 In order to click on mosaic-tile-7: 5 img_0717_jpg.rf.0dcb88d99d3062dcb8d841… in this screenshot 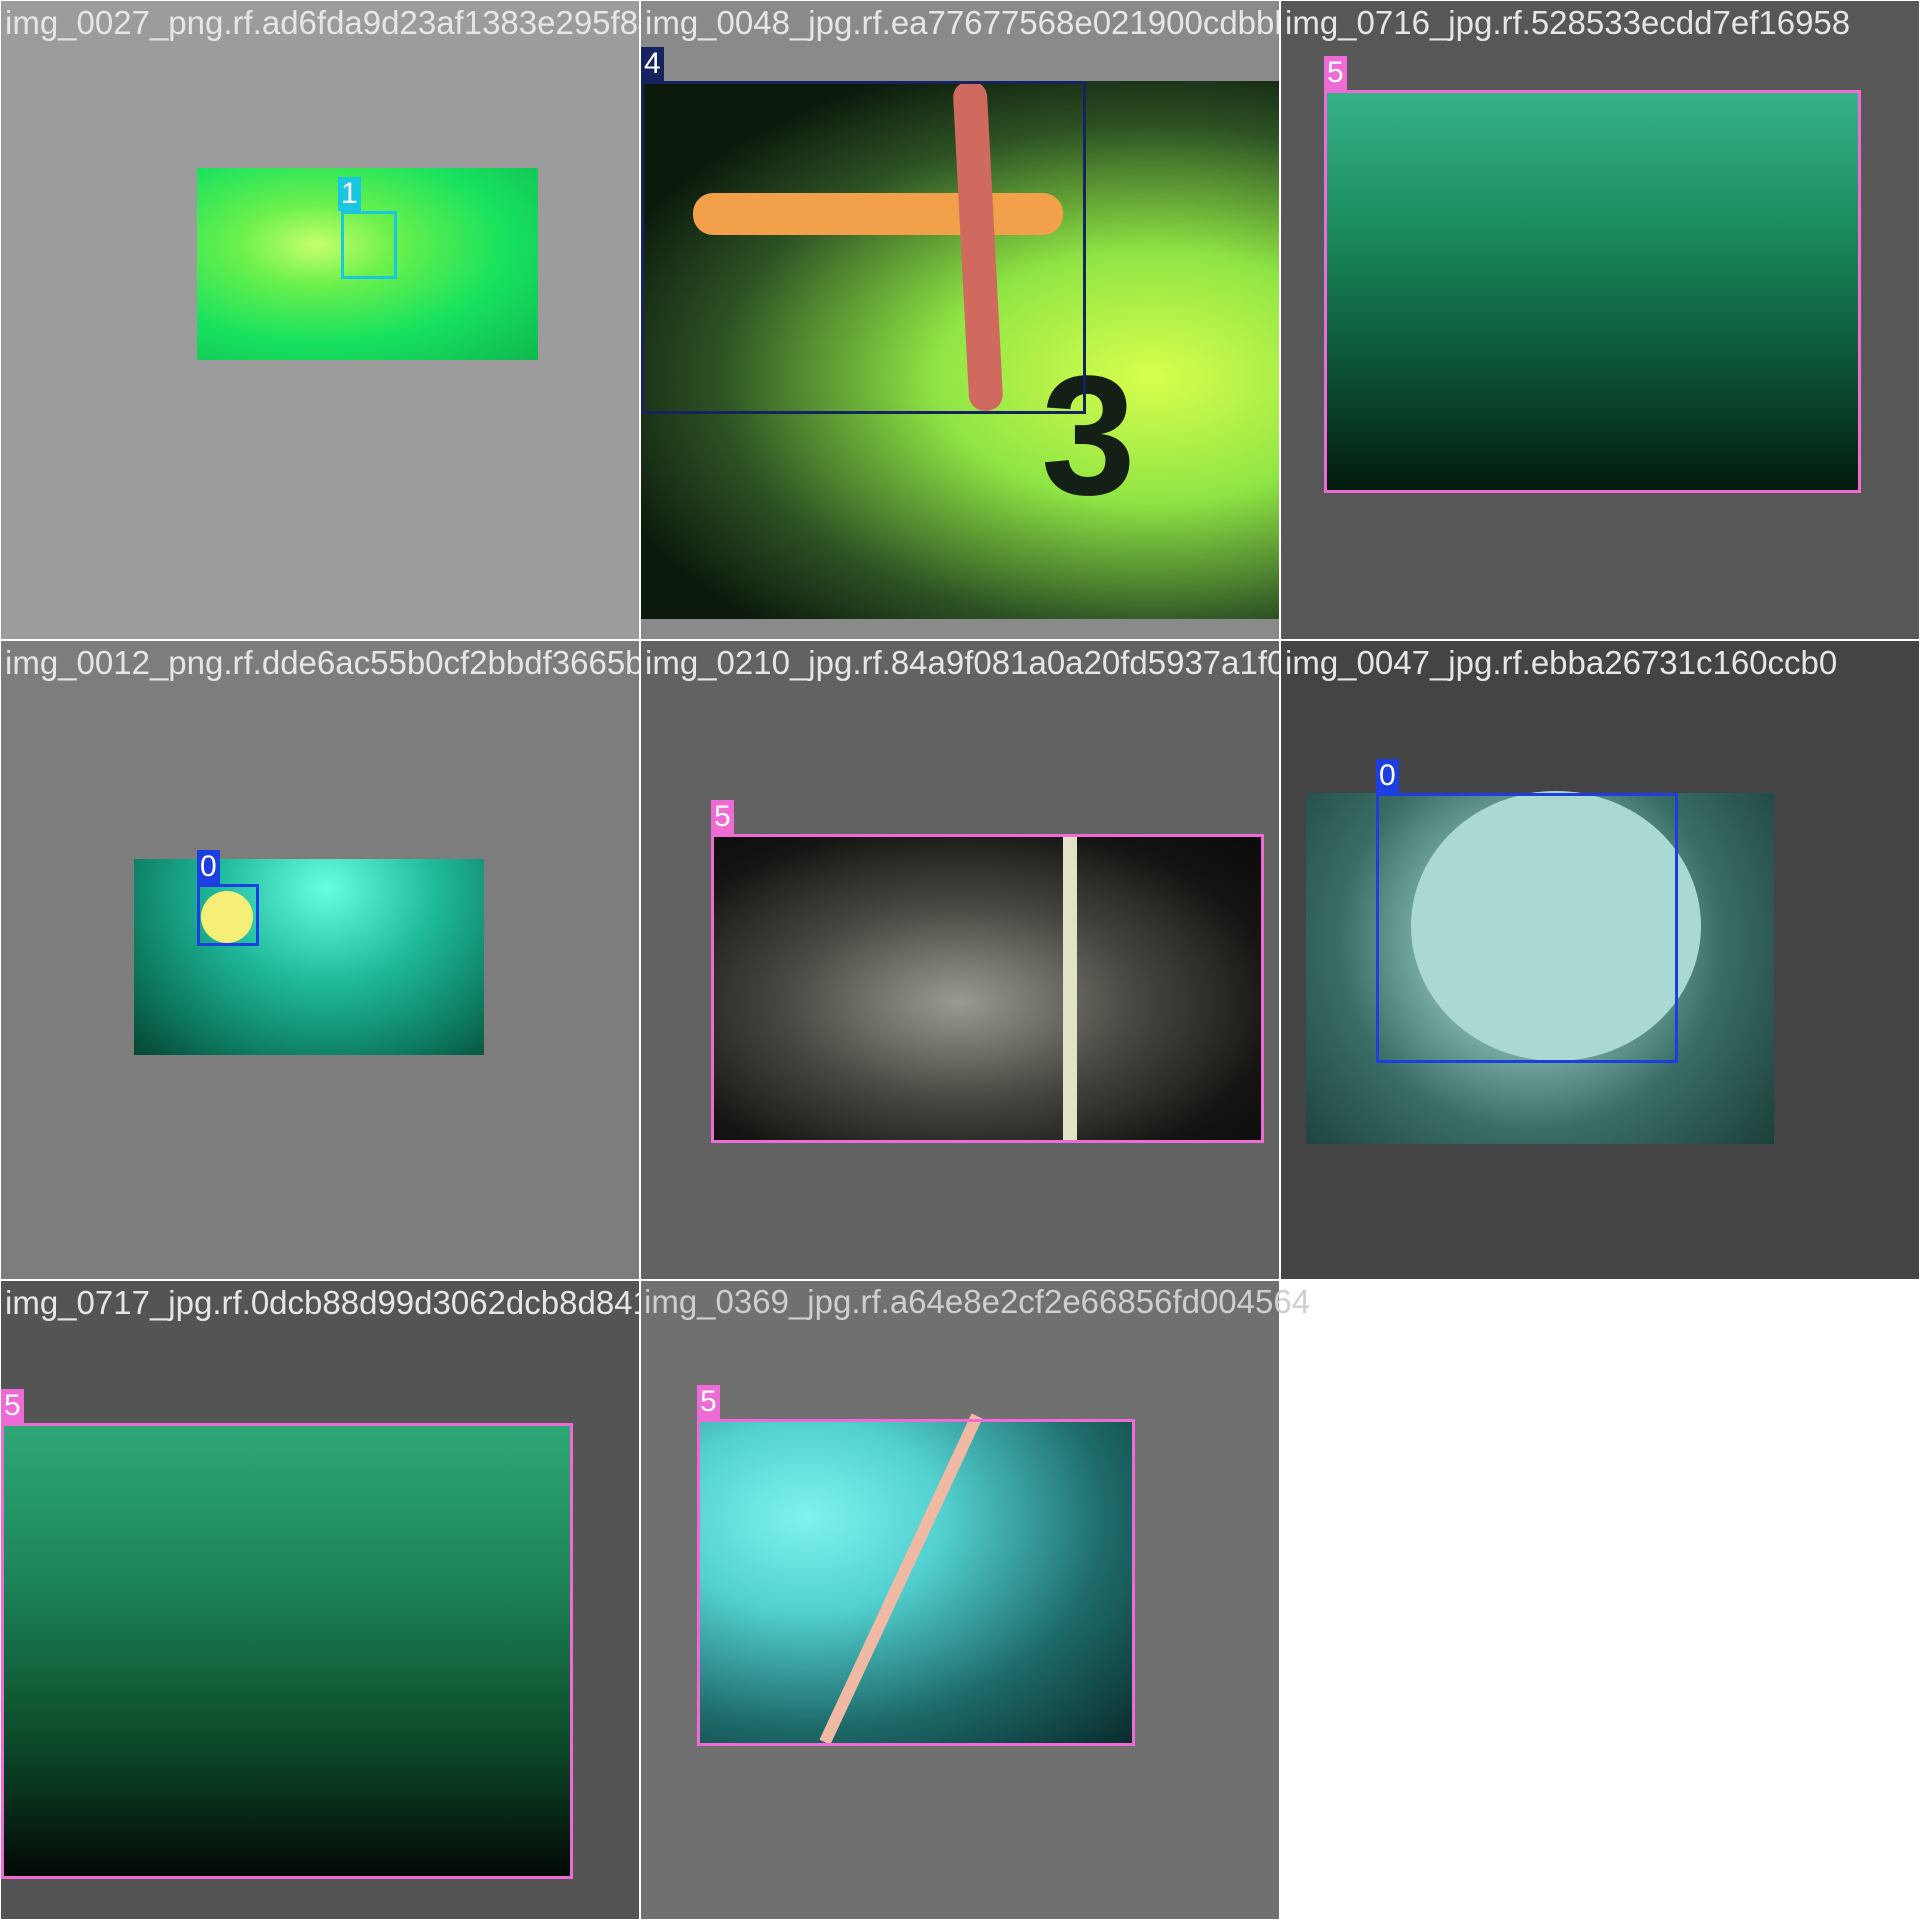, I will do `click(320, 1600)`.